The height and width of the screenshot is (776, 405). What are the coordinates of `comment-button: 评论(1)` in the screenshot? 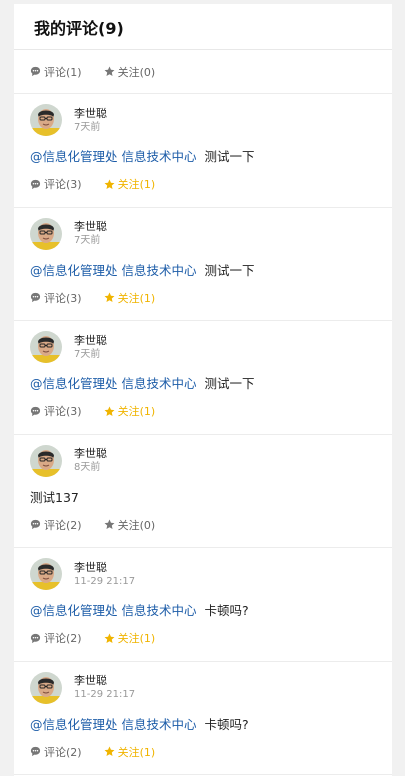 It's located at (56, 72).